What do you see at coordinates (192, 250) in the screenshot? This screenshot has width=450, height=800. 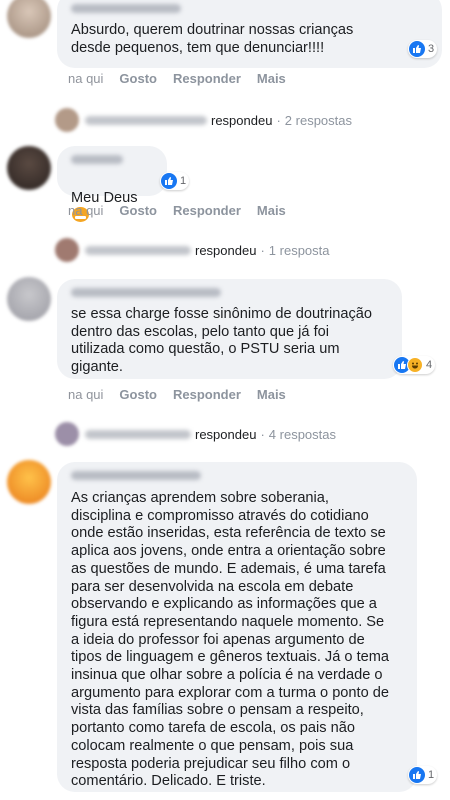 I see `view-replies-link: respondeu · 1 resposta` at bounding box center [192, 250].